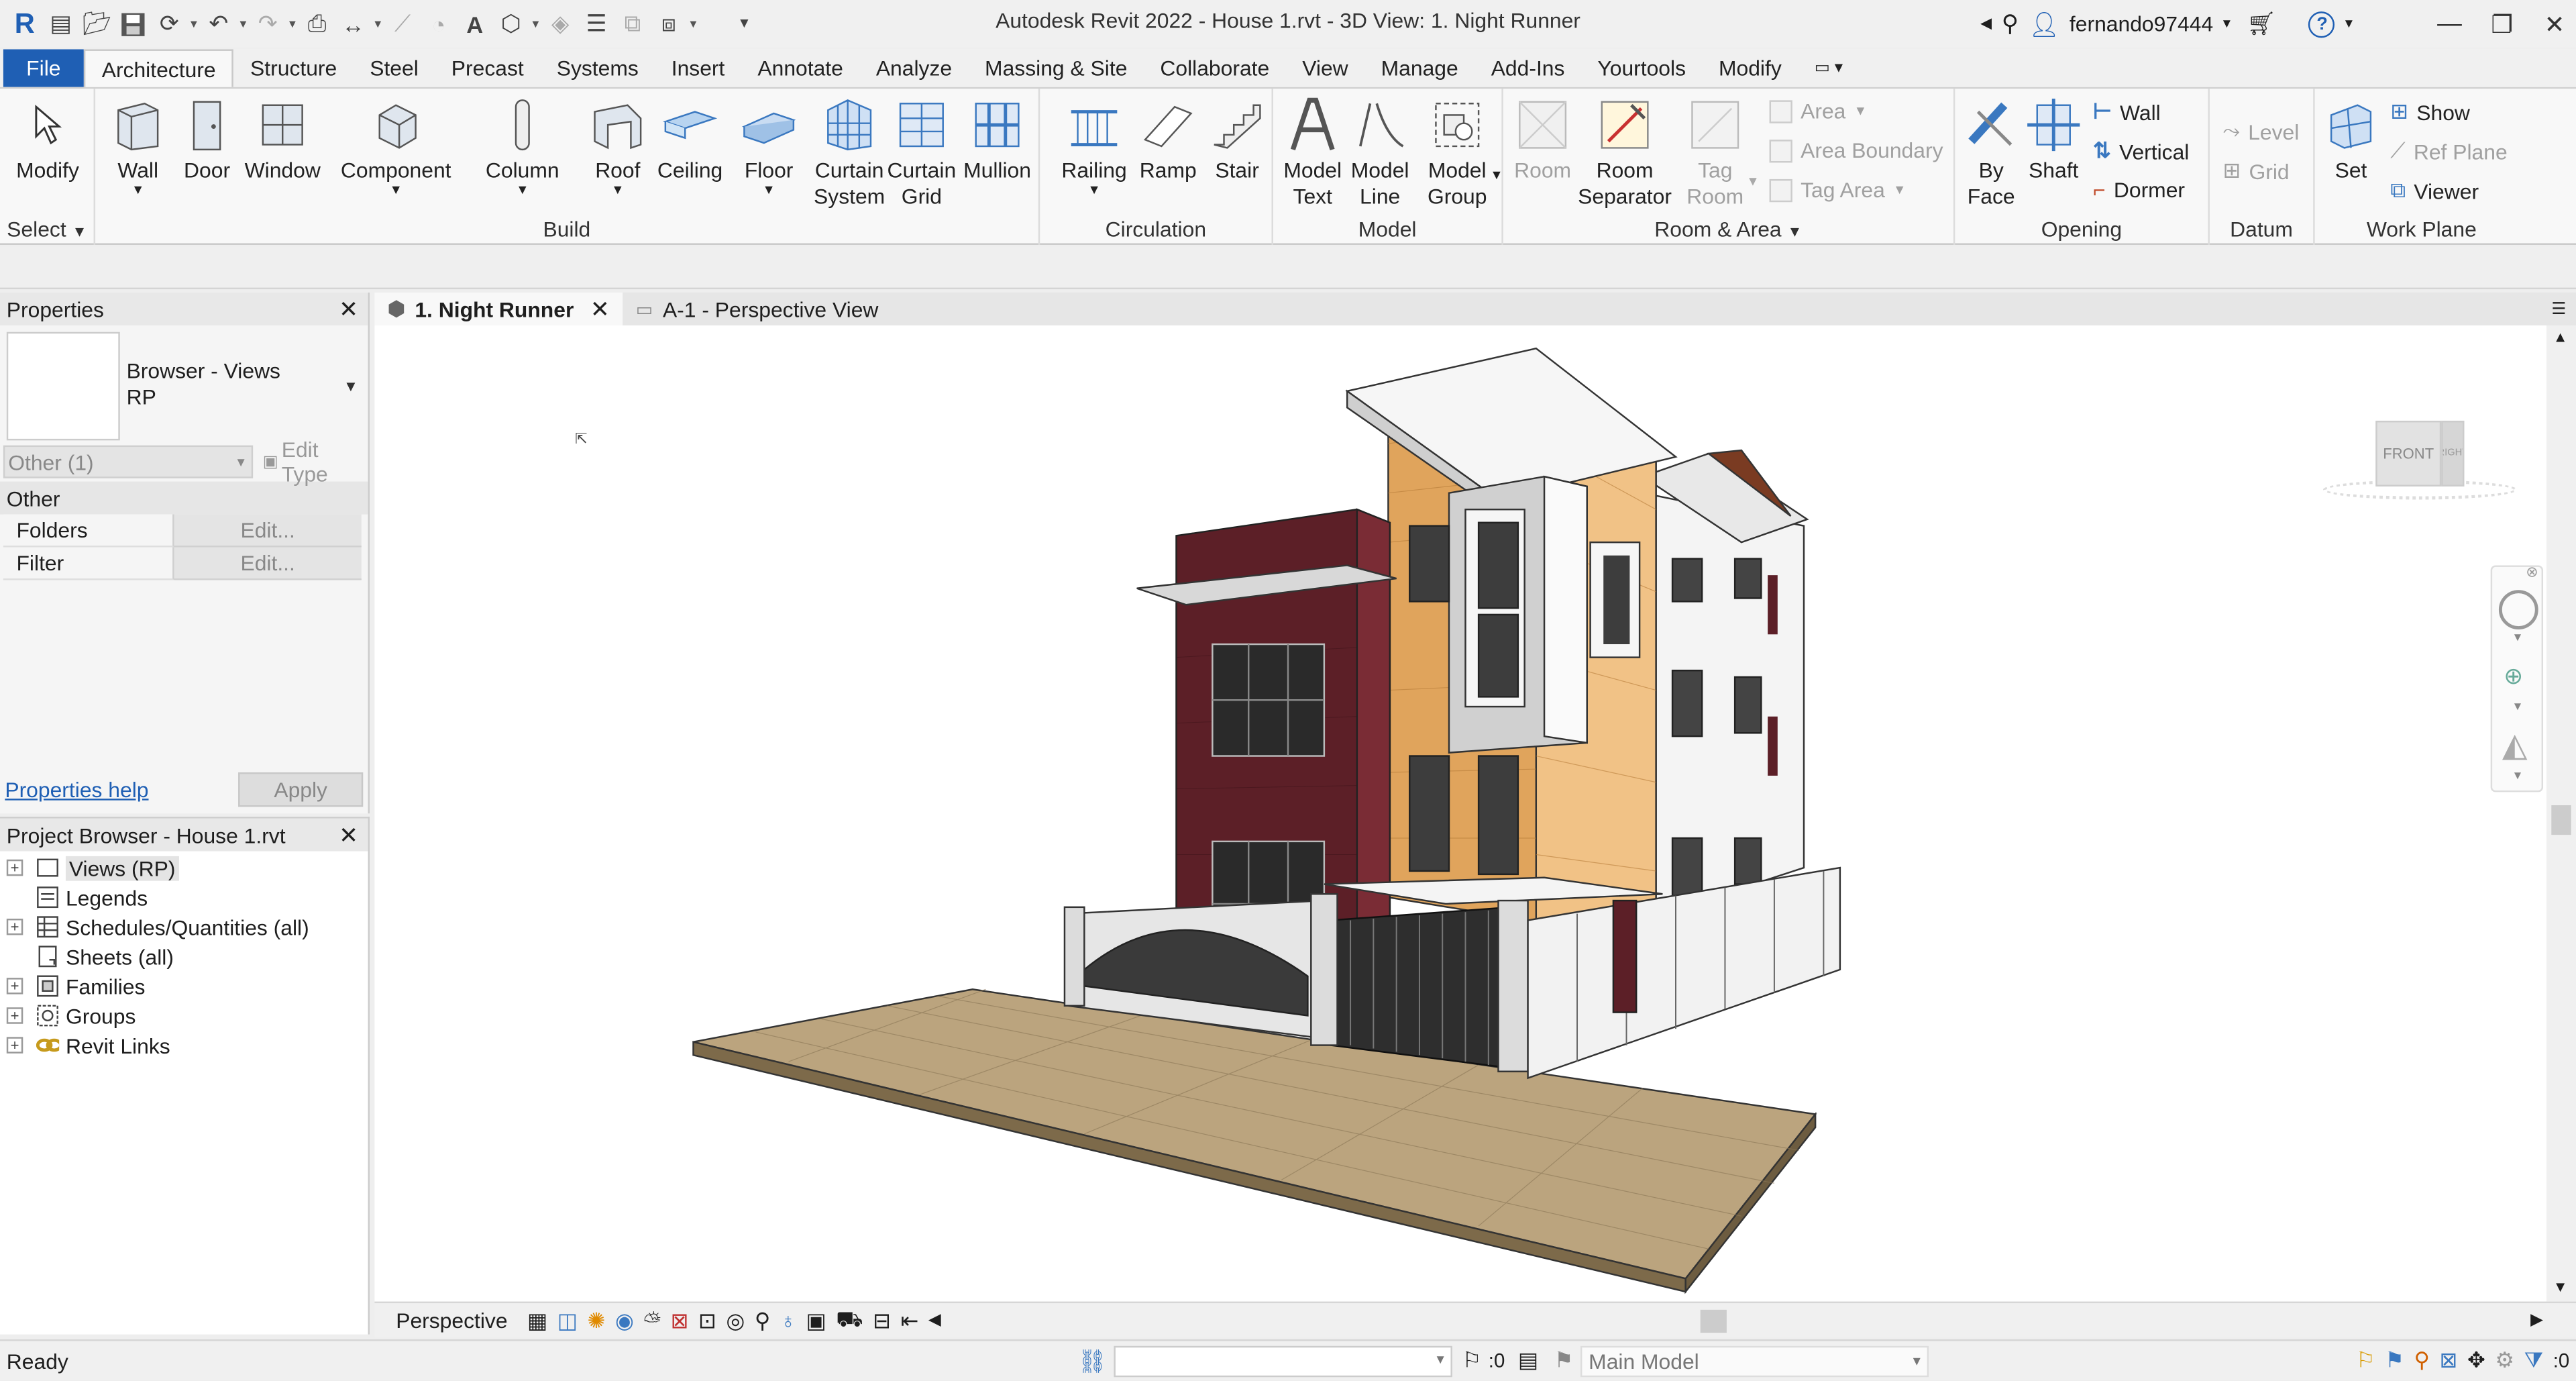  What do you see at coordinates (1625, 151) in the screenshot?
I see `room-separator-button: Room Separator` at bounding box center [1625, 151].